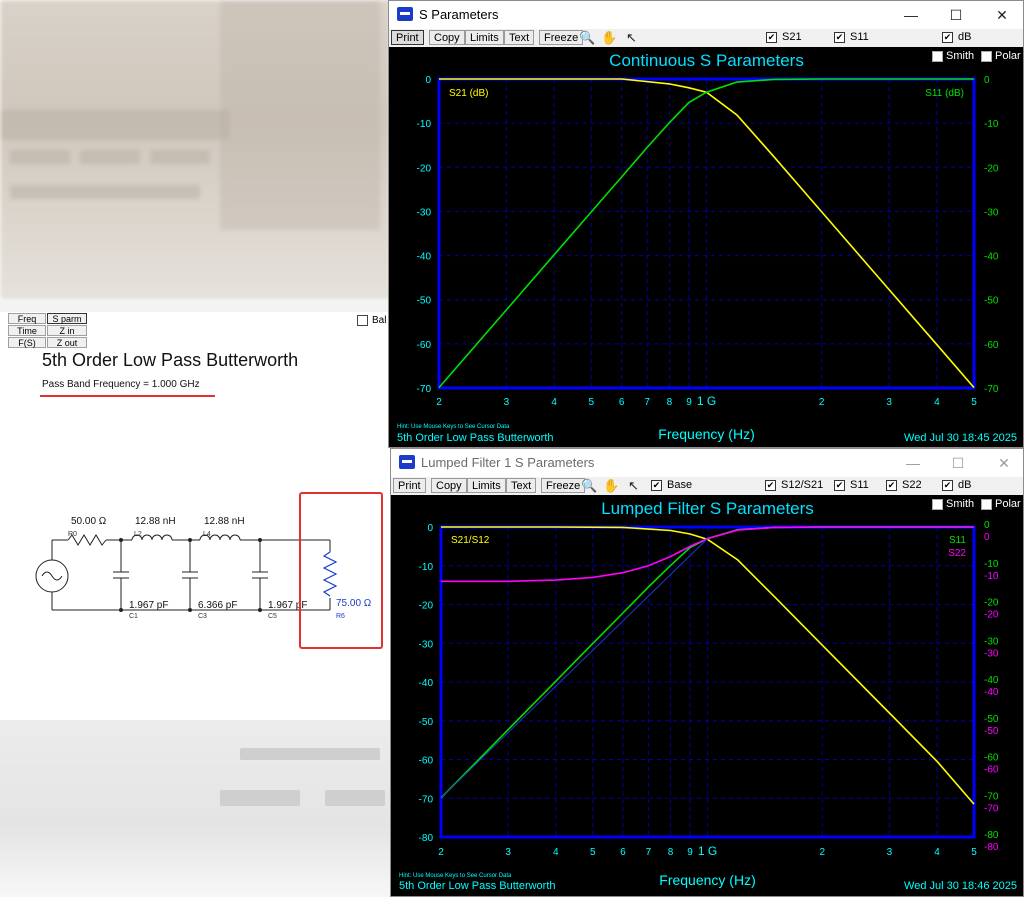  What do you see at coordinates (67, 318) in the screenshot?
I see `s-parm-button: S parm` at bounding box center [67, 318].